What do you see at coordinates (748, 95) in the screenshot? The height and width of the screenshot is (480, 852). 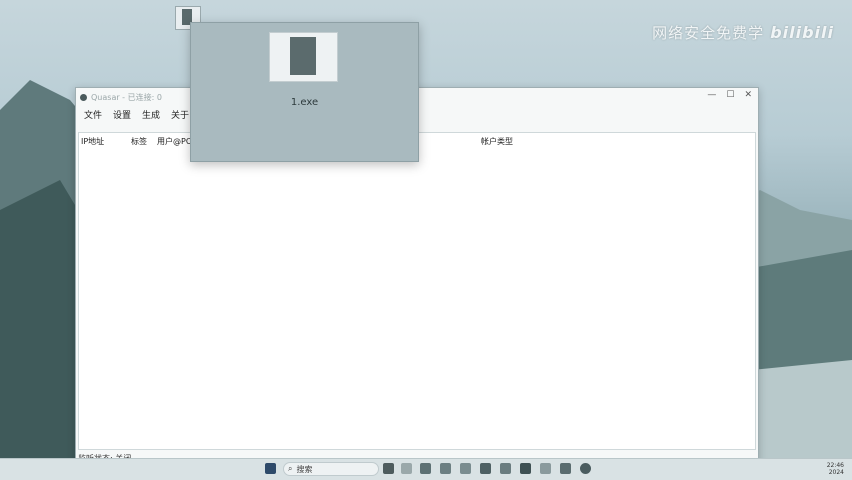 I see `close-button: ✕` at bounding box center [748, 95].